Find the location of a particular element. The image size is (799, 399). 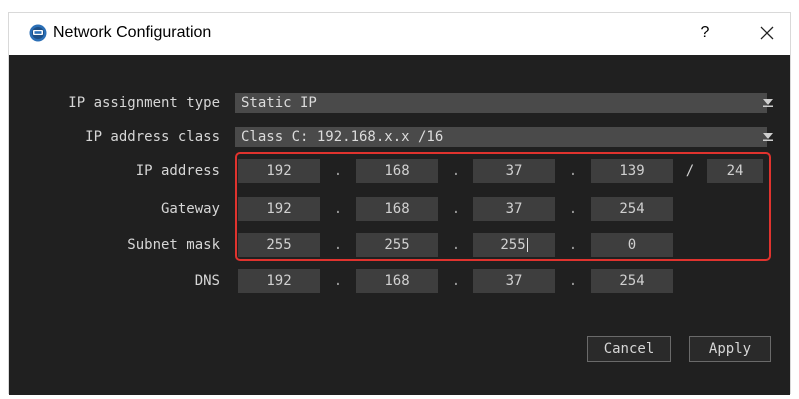

ip-address-class-select: Class C: 192.168.x.x /16 is located at coordinates (504, 137).